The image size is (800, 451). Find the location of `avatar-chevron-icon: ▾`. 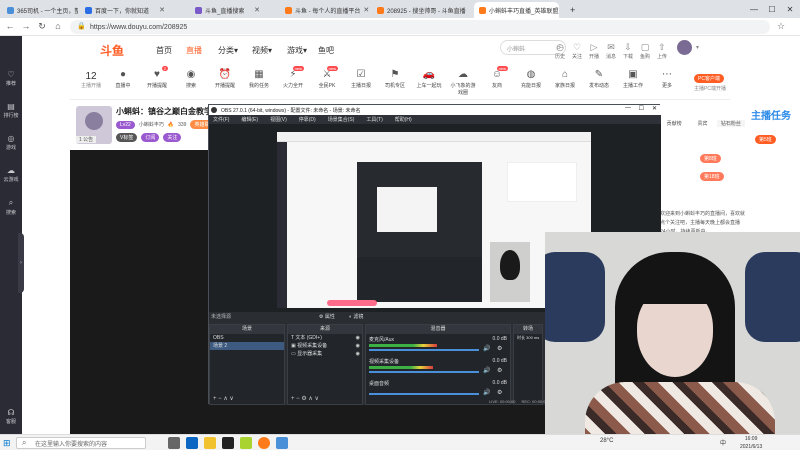

avatar-chevron-icon: ▾ is located at coordinates (697, 47).